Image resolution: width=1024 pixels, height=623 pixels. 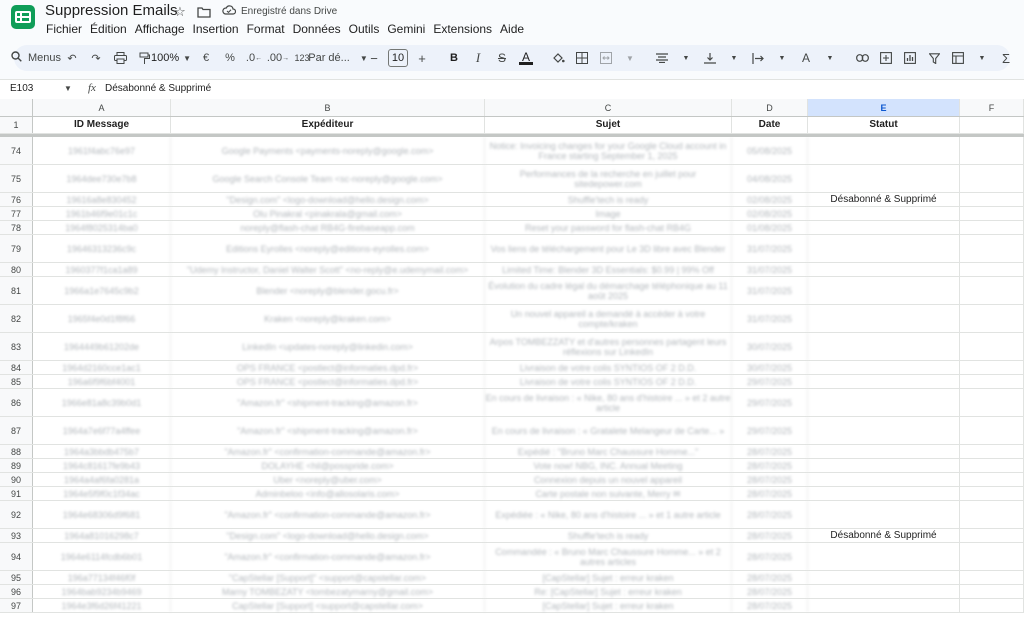 I want to click on cell-id-message: 1964d2160cce1ac1, so click(x=102, y=367).